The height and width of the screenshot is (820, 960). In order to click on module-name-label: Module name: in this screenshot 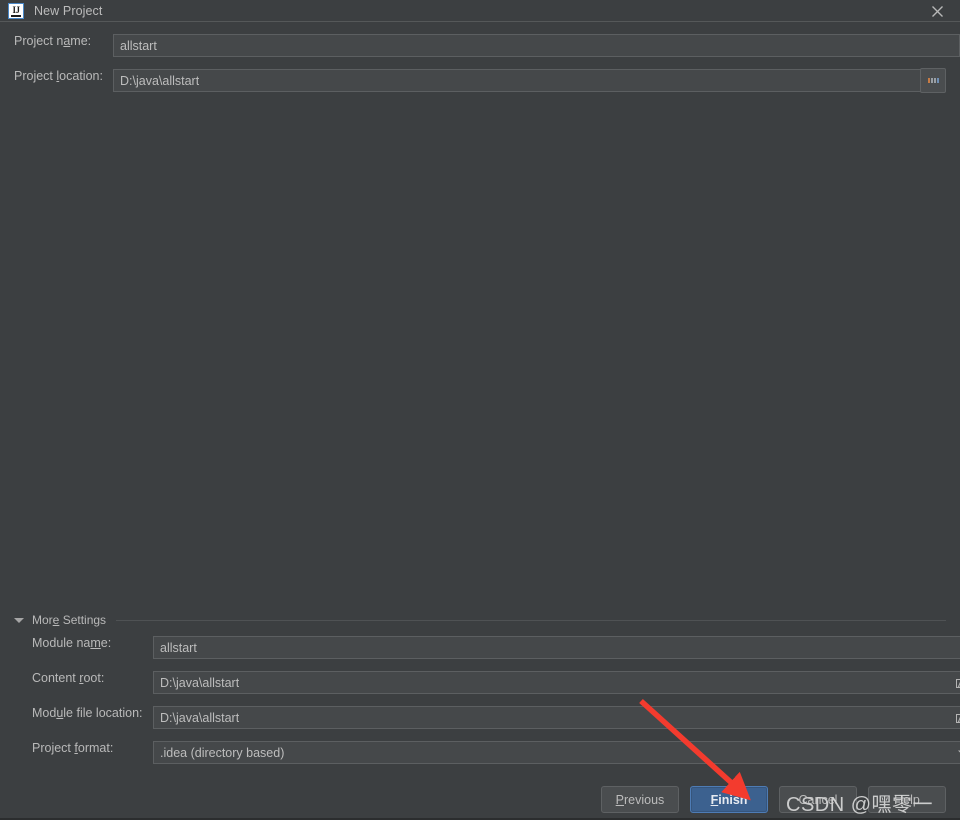, I will do `click(72, 643)`.